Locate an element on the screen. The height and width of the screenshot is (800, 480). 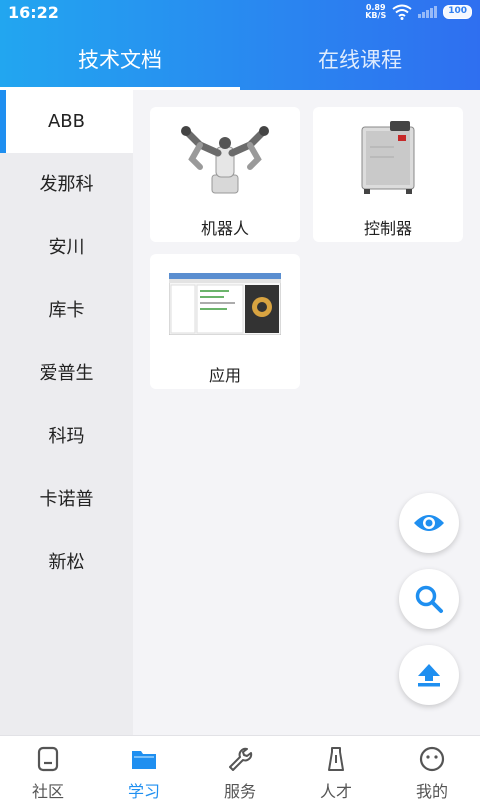
speed-unit: KB/S is located at coordinates (376, 15).